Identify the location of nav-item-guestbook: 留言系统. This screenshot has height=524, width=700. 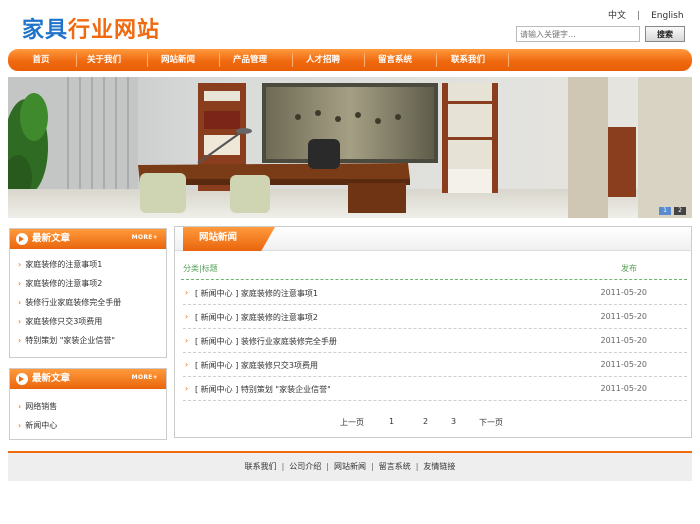
(395, 60).